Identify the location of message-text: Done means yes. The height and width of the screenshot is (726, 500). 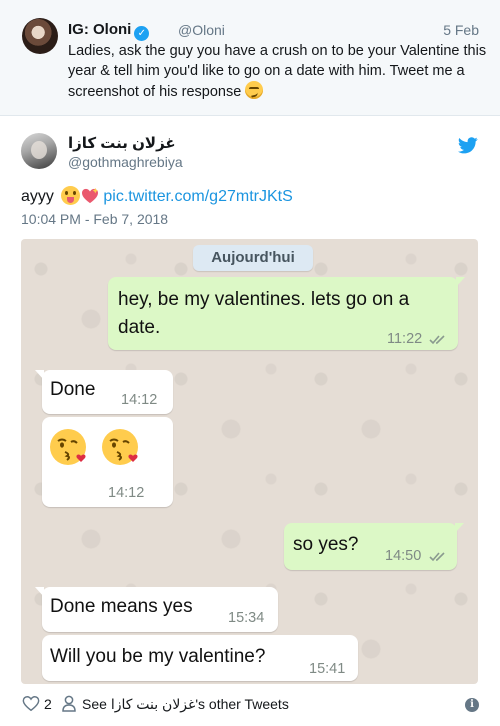
(121, 606).